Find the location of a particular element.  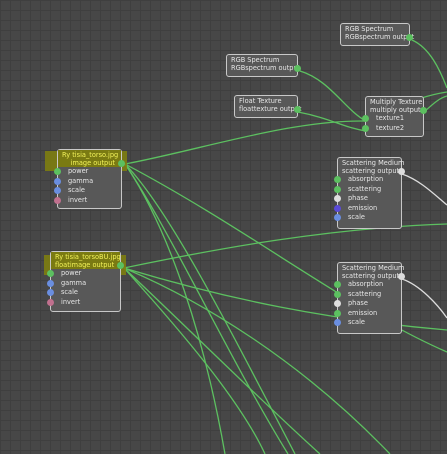

input-texture2: texture2 is located at coordinates (392, 128).